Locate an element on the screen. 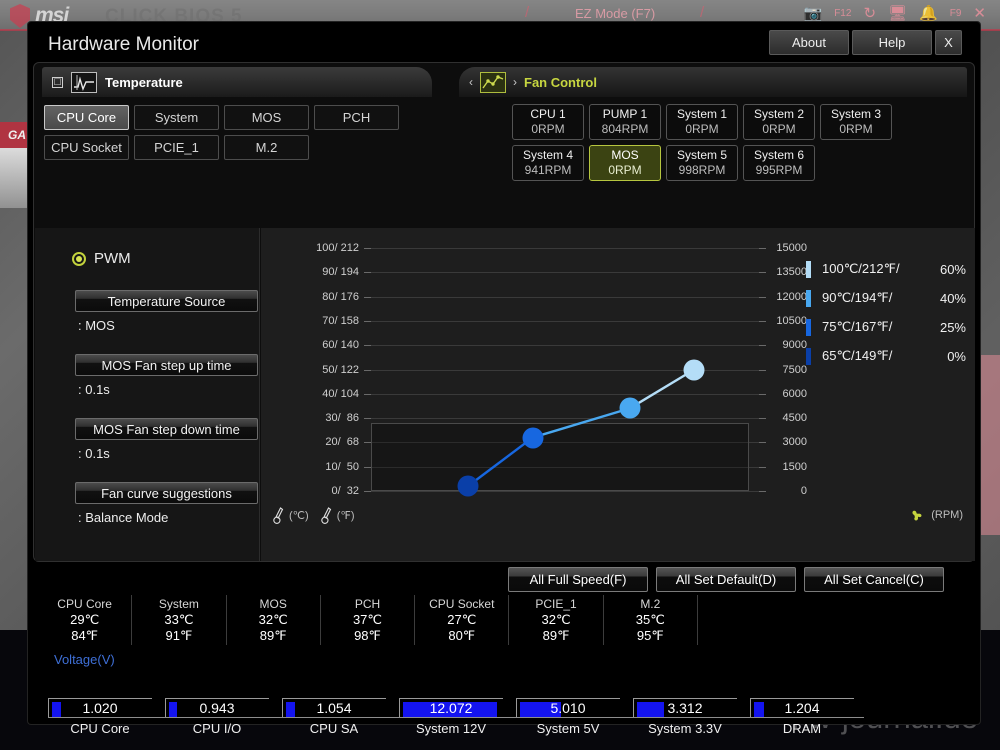 This screenshot has width=1000, height=750. chevron-right-icon: › is located at coordinates (515, 82).